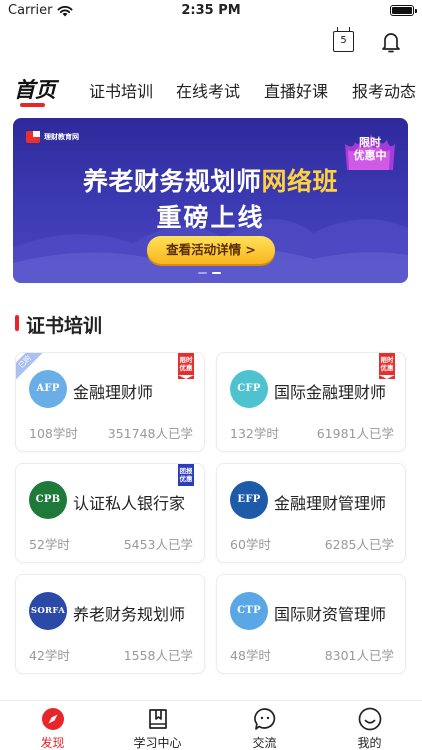 The image size is (422, 750). I want to click on course-card-afp: 已购 AFP 金融理财师 限时 优惠 108学时 351748人已学, so click(110, 402).